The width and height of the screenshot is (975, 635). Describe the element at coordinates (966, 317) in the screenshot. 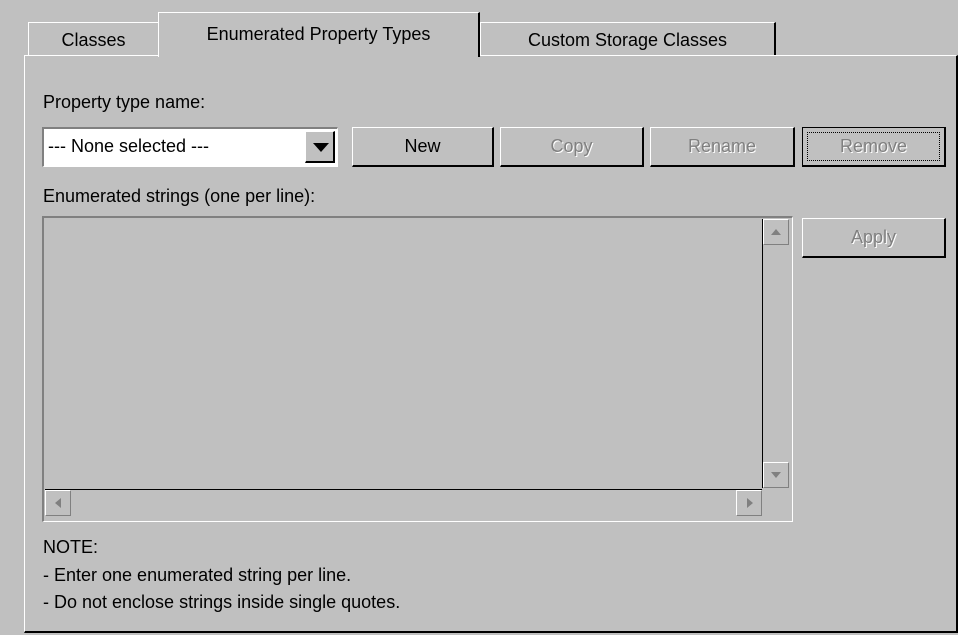

I see `window-edge` at that location.